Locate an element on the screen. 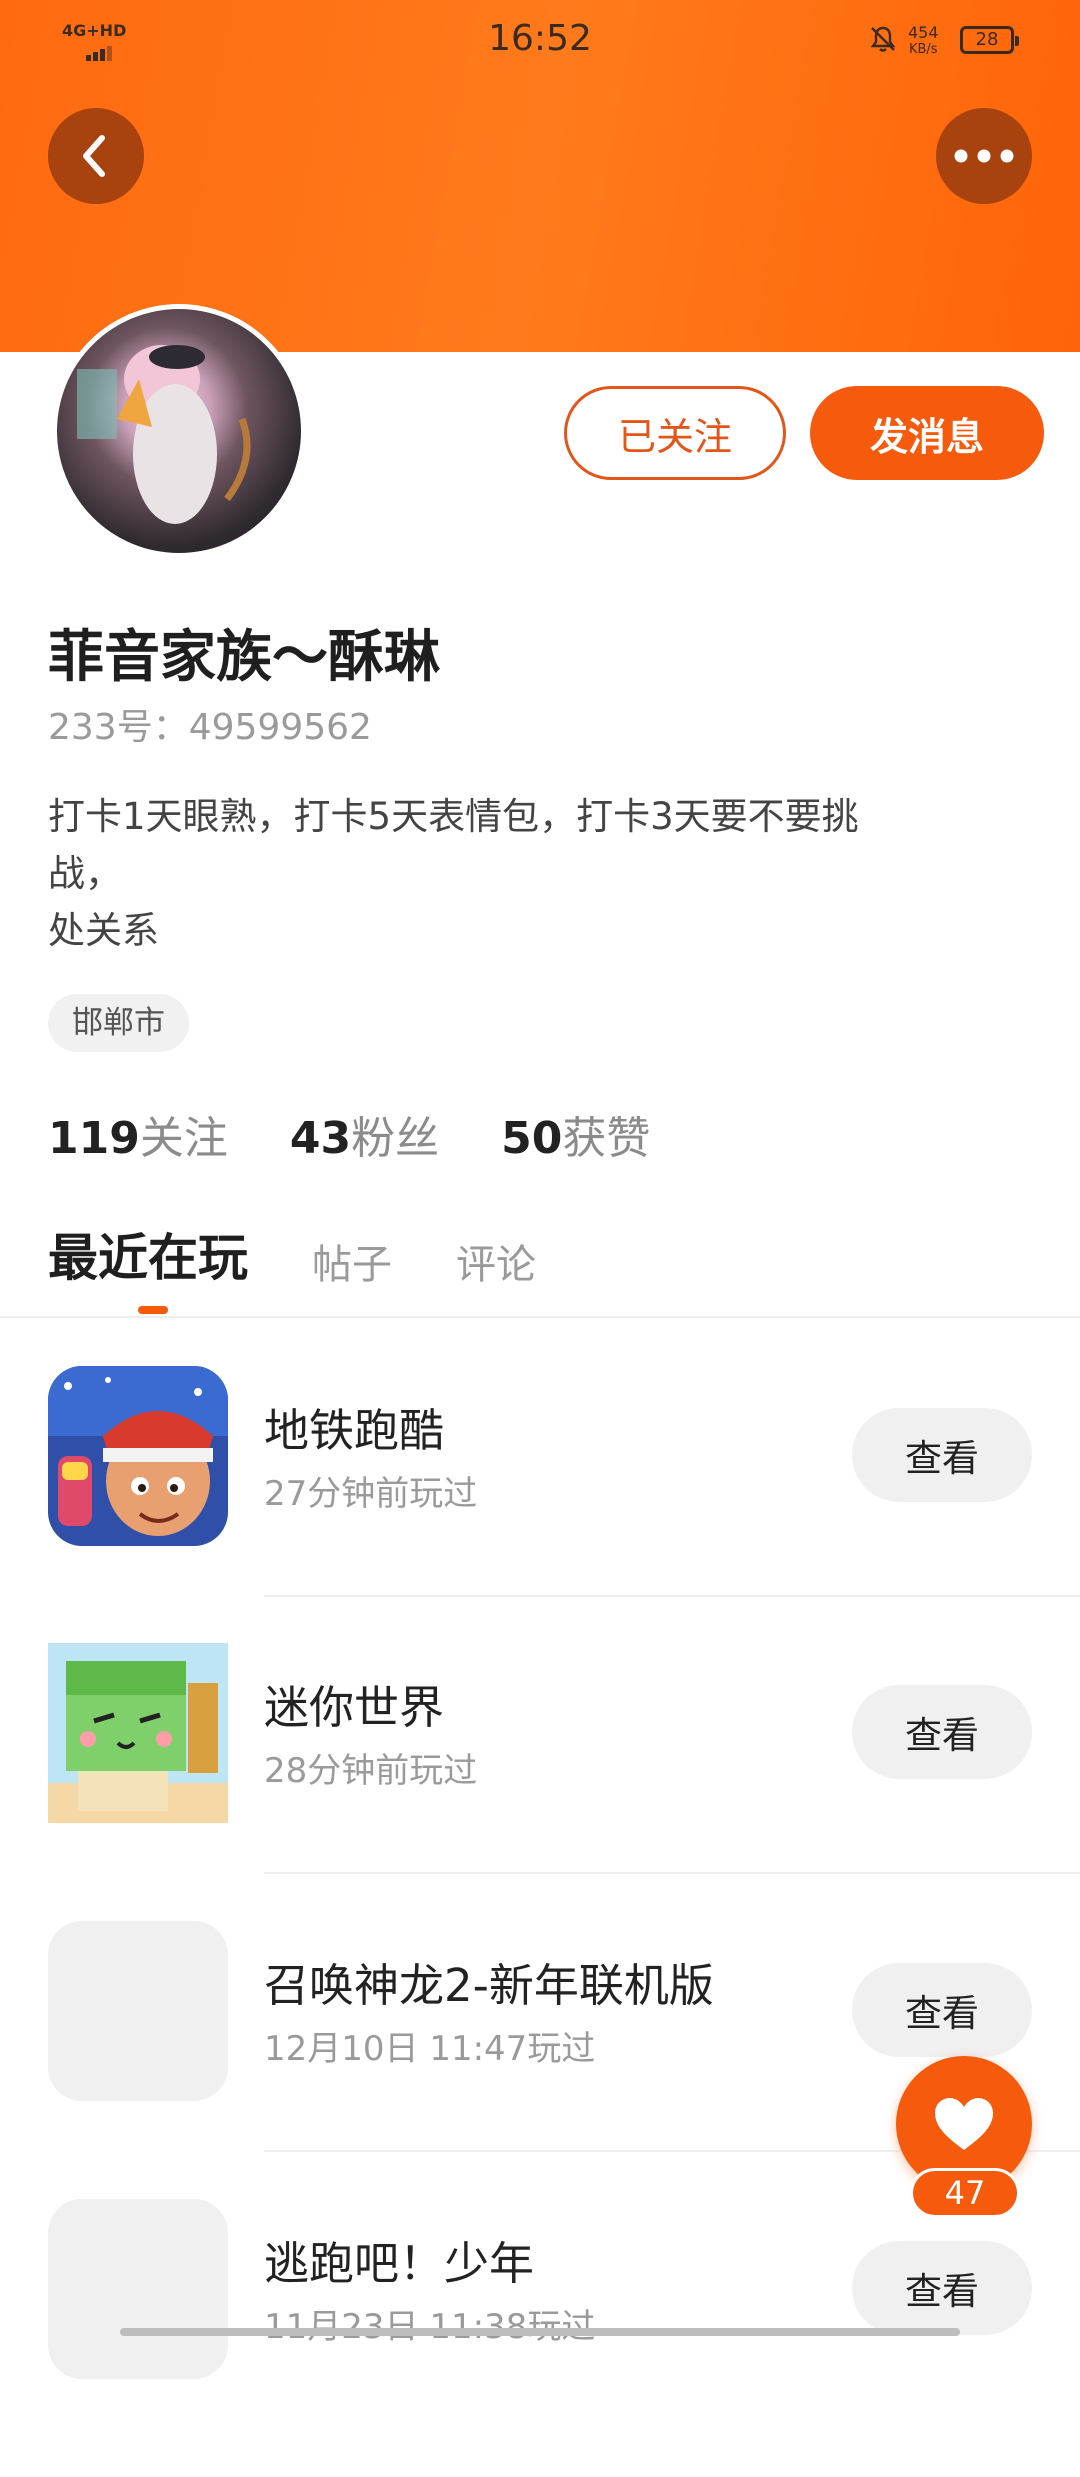 This screenshot has height=2477, width=1080. profile-bio: 打卡1天眼熟，打卡5天表情包，打卡3天要不要挑 战， 处关系 is located at coordinates (453, 873).